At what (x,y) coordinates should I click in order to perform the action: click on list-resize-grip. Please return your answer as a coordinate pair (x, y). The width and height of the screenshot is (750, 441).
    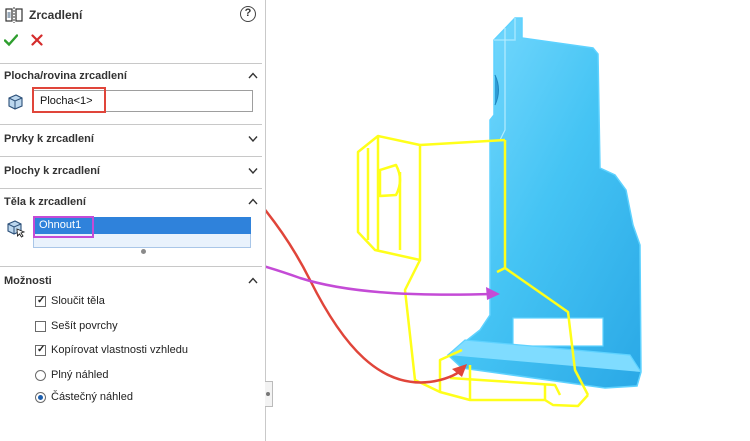
    Looking at the image, I should click on (143, 251).